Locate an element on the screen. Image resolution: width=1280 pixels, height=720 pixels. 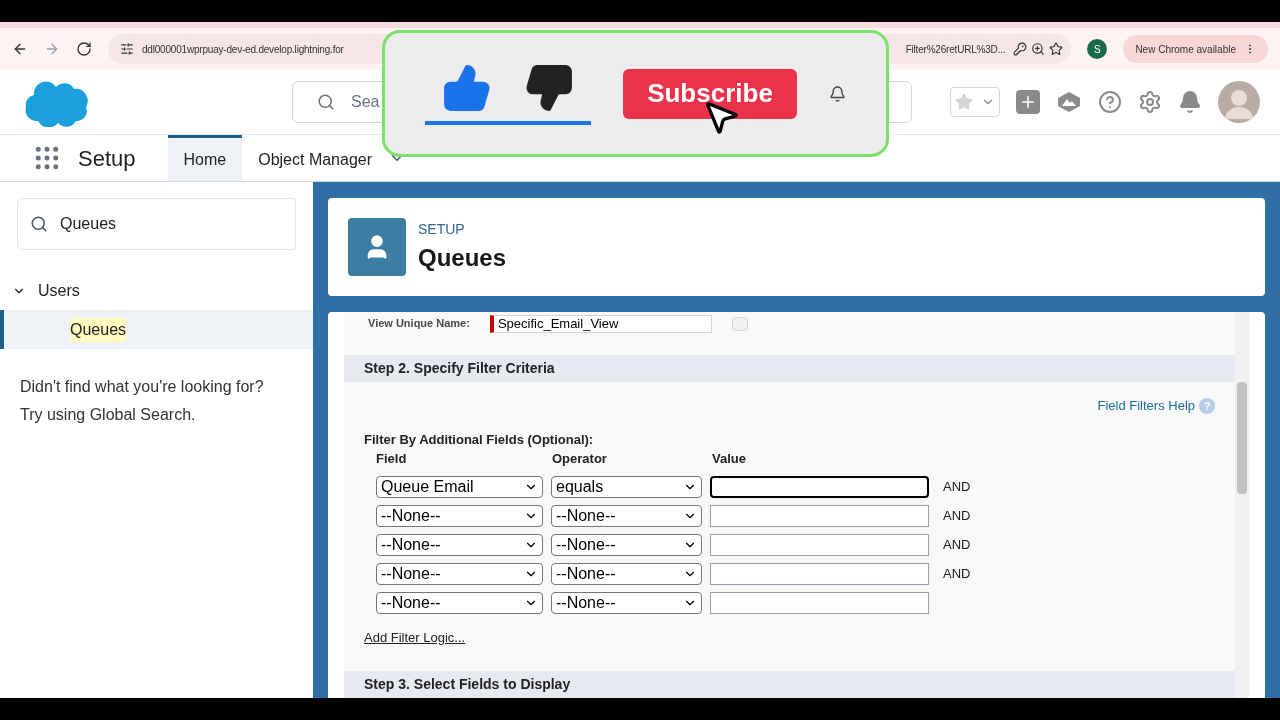
filter-heading: Filter By Additional Fields (Optional): is located at coordinates (479, 439).